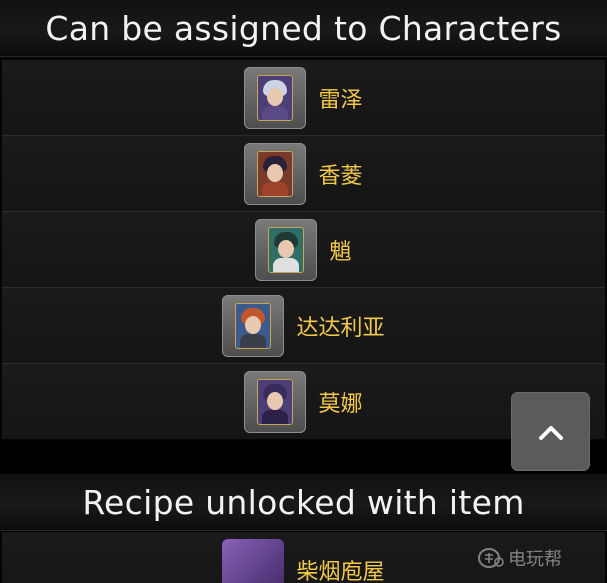  I want to click on recipe-section-header: Recipe unlocked with item, so click(303, 502).